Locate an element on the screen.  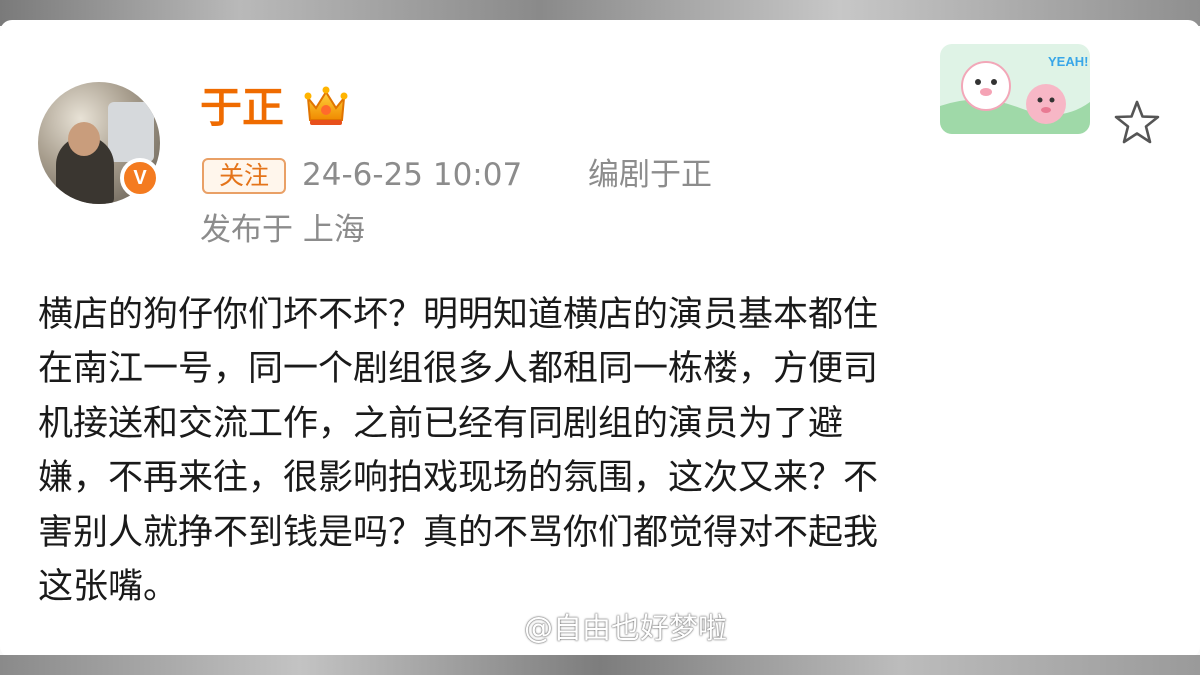
post-location: 发布于 上海 is located at coordinates (282, 230).